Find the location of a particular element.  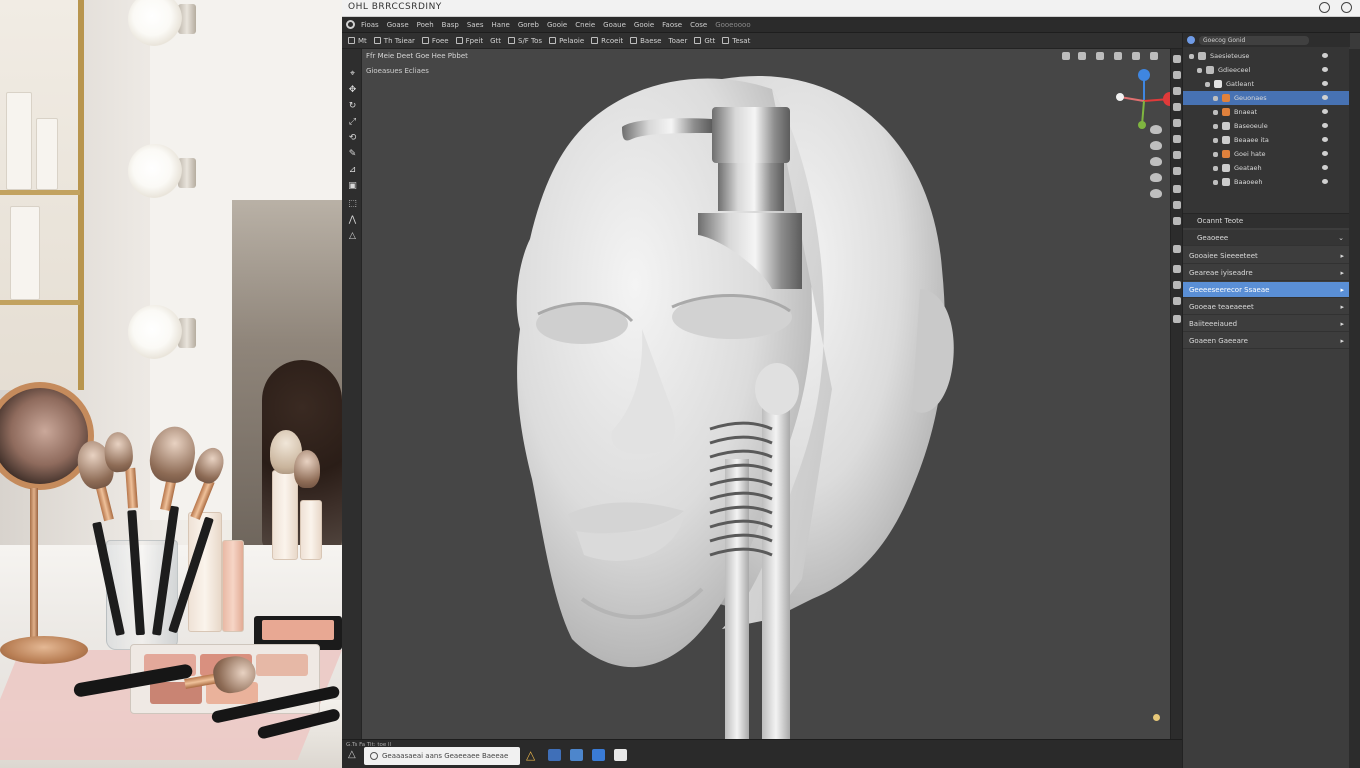

measure-tool-icon: ⊿ is located at coordinates (352, 170).